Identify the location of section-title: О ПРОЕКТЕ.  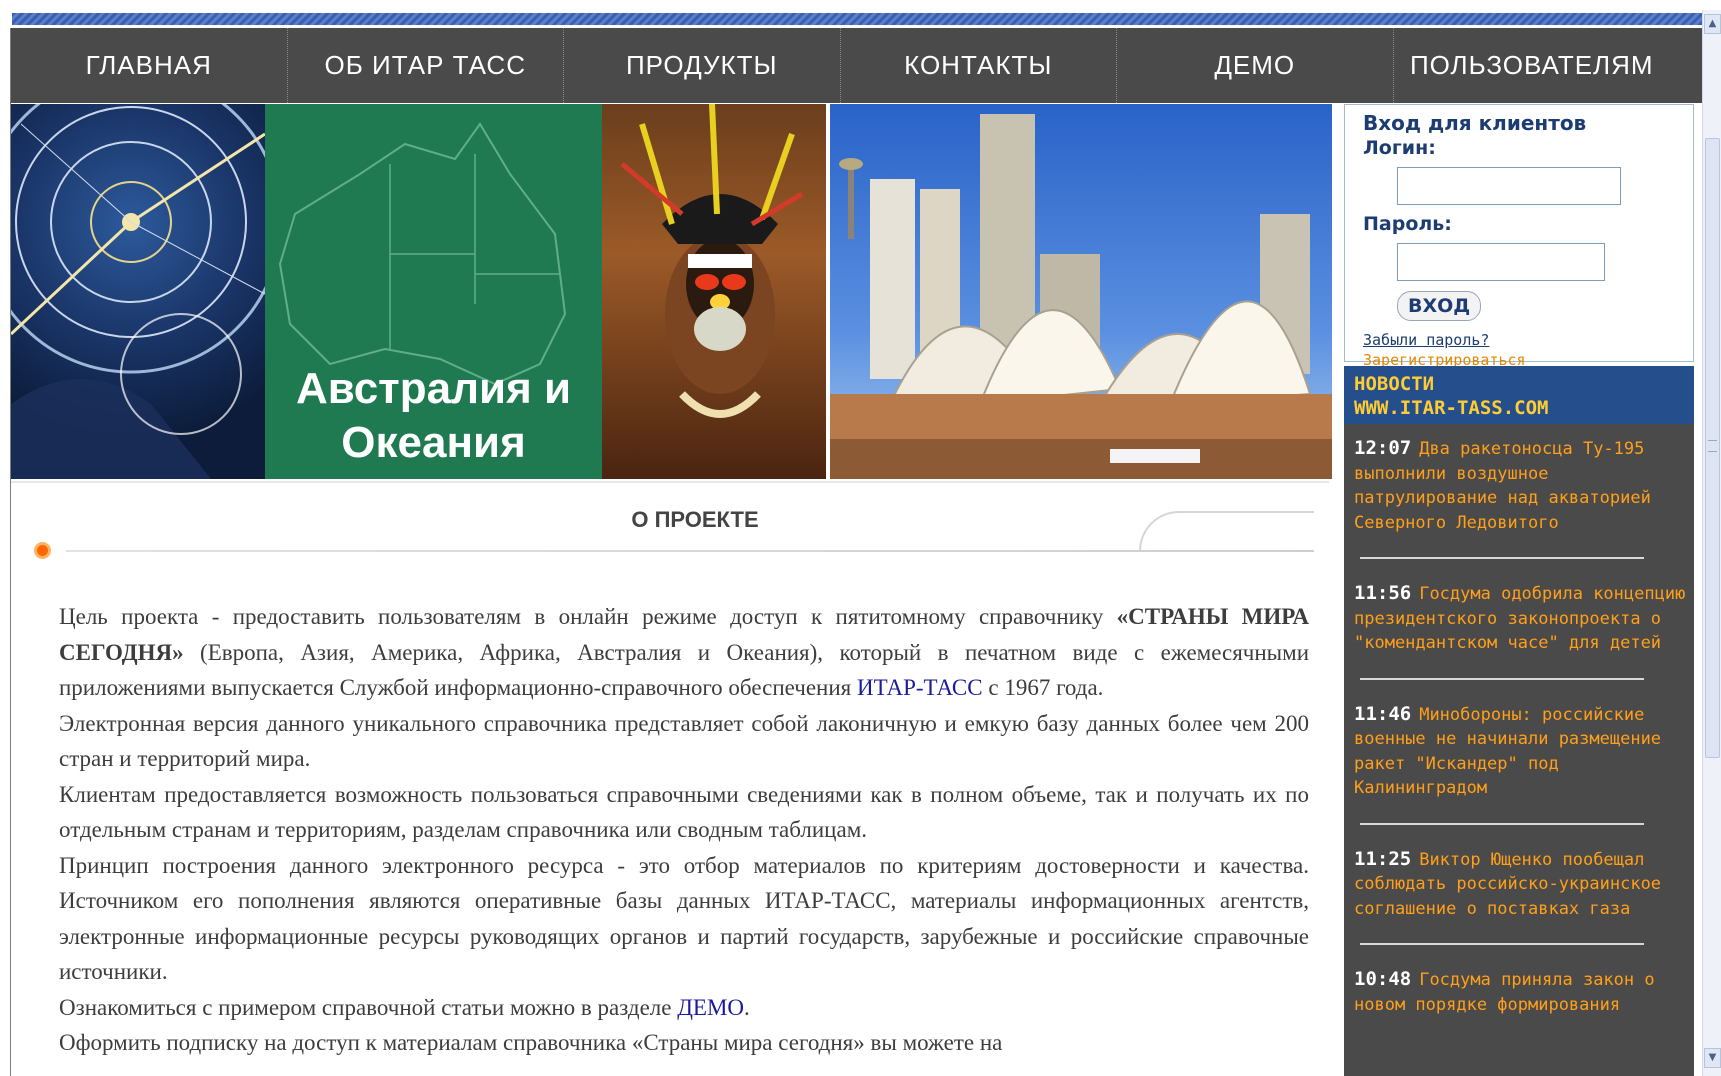
(695, 519).